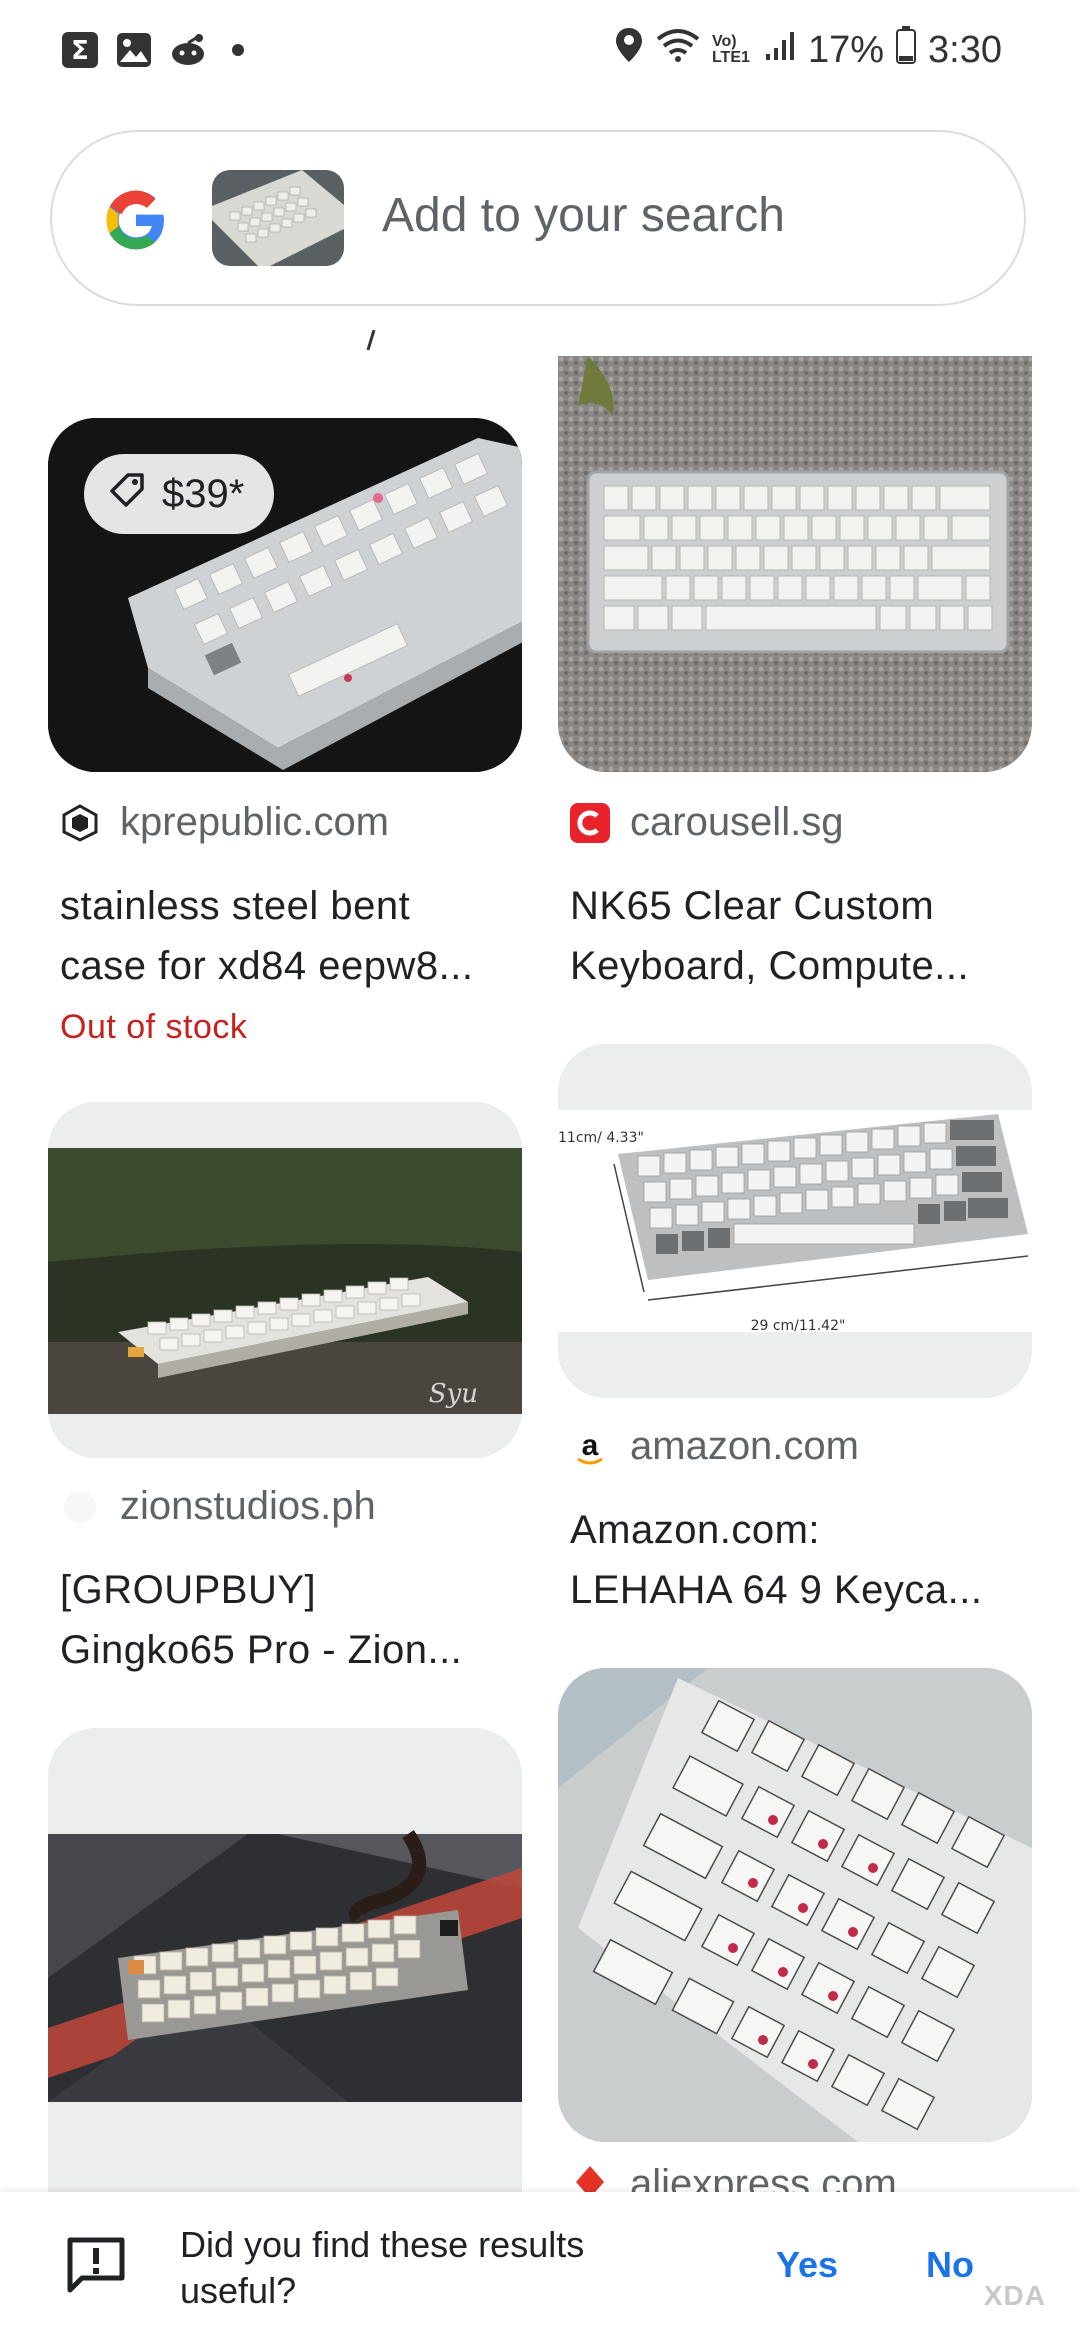 The width and height of the screenshot is (1080, 2340). Describe the element at coordinates (285, 1280) in the screenshot. I see `result-image-zionstudios: Syu` at that location.